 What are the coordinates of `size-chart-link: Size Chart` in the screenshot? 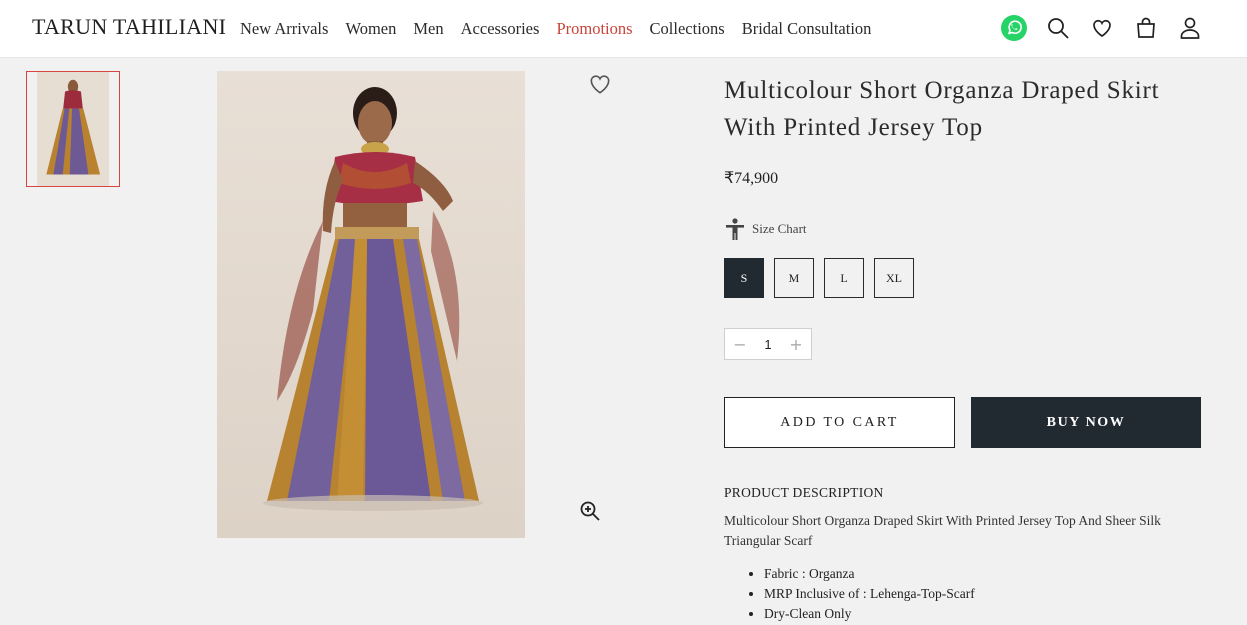 It's located at (765, 229).